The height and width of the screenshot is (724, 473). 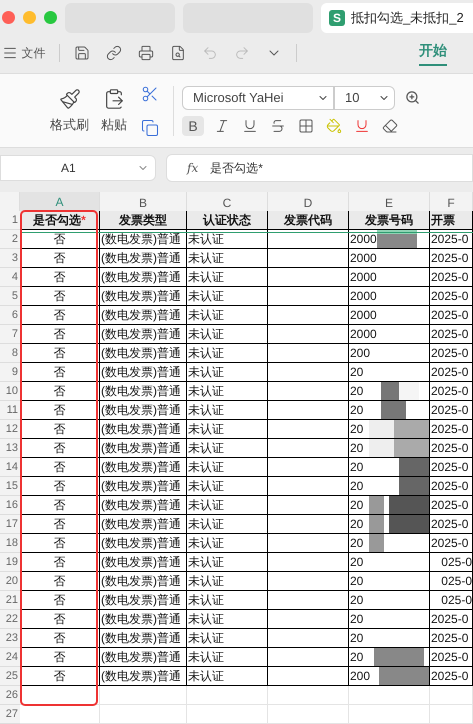 I want to click on header-cell: 发票代码, so click(x=308, y=220).